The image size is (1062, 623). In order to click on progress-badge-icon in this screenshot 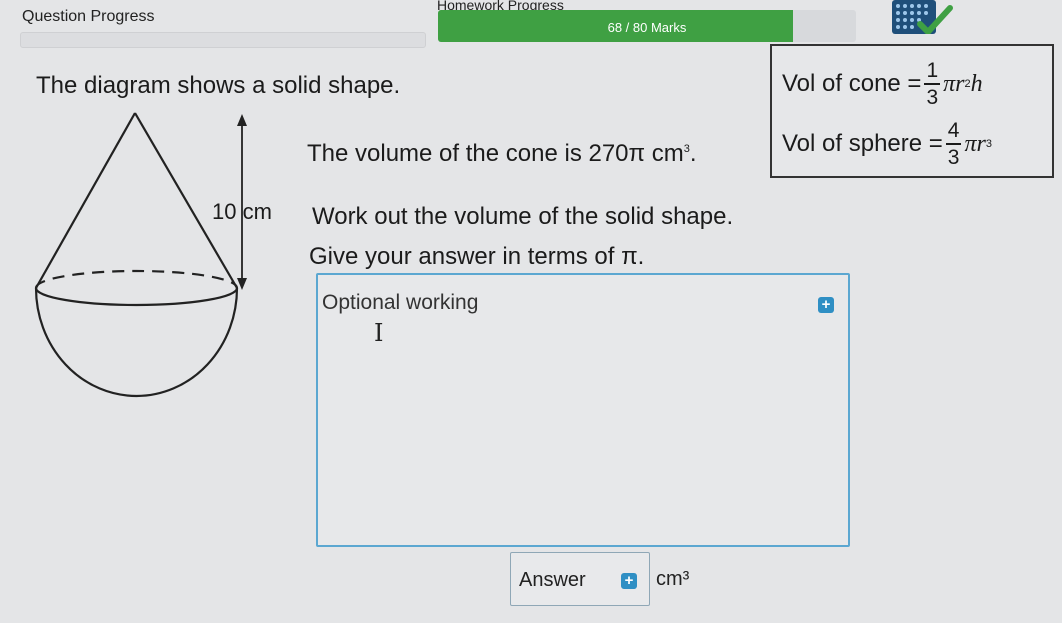, I will do `click(922, 17)`.